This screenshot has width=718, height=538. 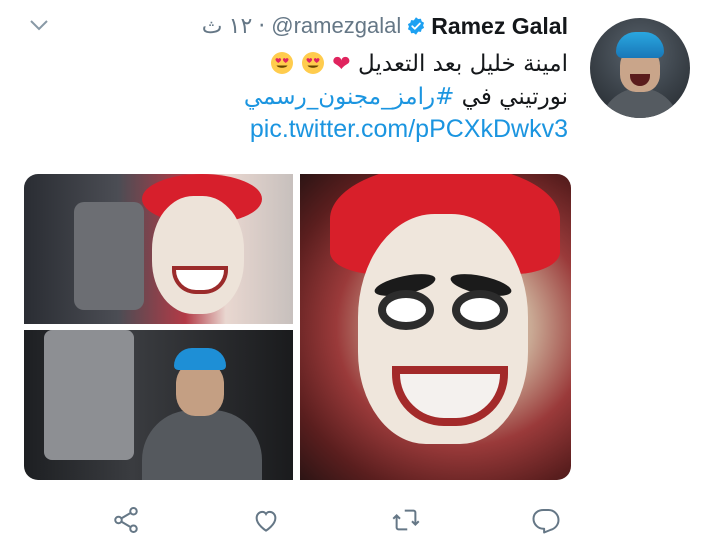 I want to click on avatar, so click(x=640, y=68).